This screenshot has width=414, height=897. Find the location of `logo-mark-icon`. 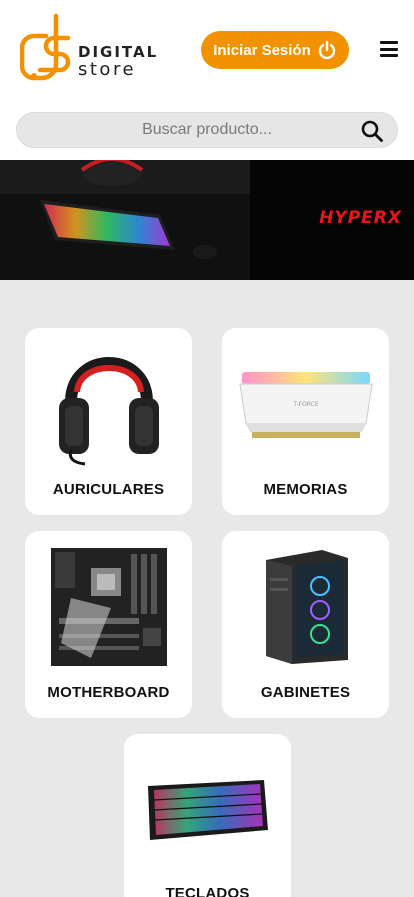

logo-mark-icon is located at coordinates (45, 47).